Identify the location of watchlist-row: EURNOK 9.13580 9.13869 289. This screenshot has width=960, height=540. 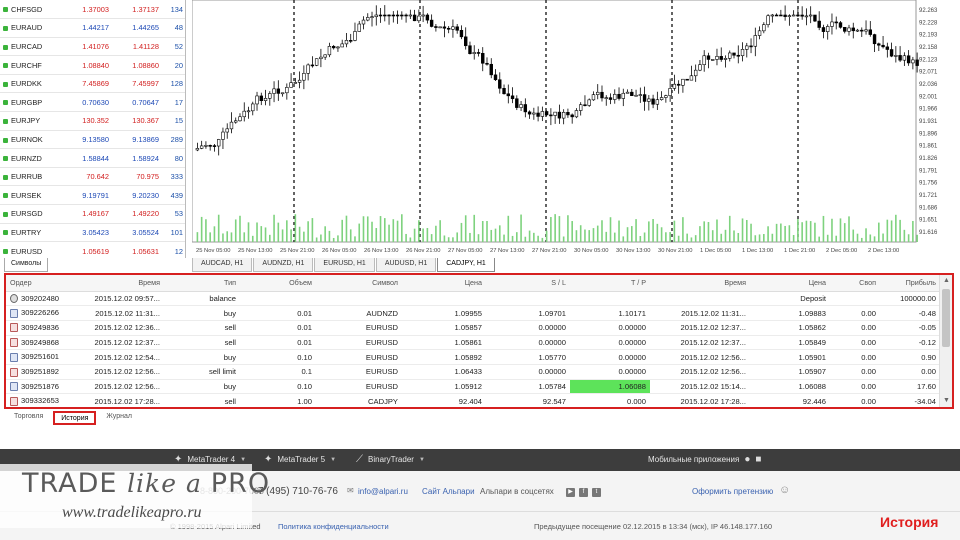
(92, 140).